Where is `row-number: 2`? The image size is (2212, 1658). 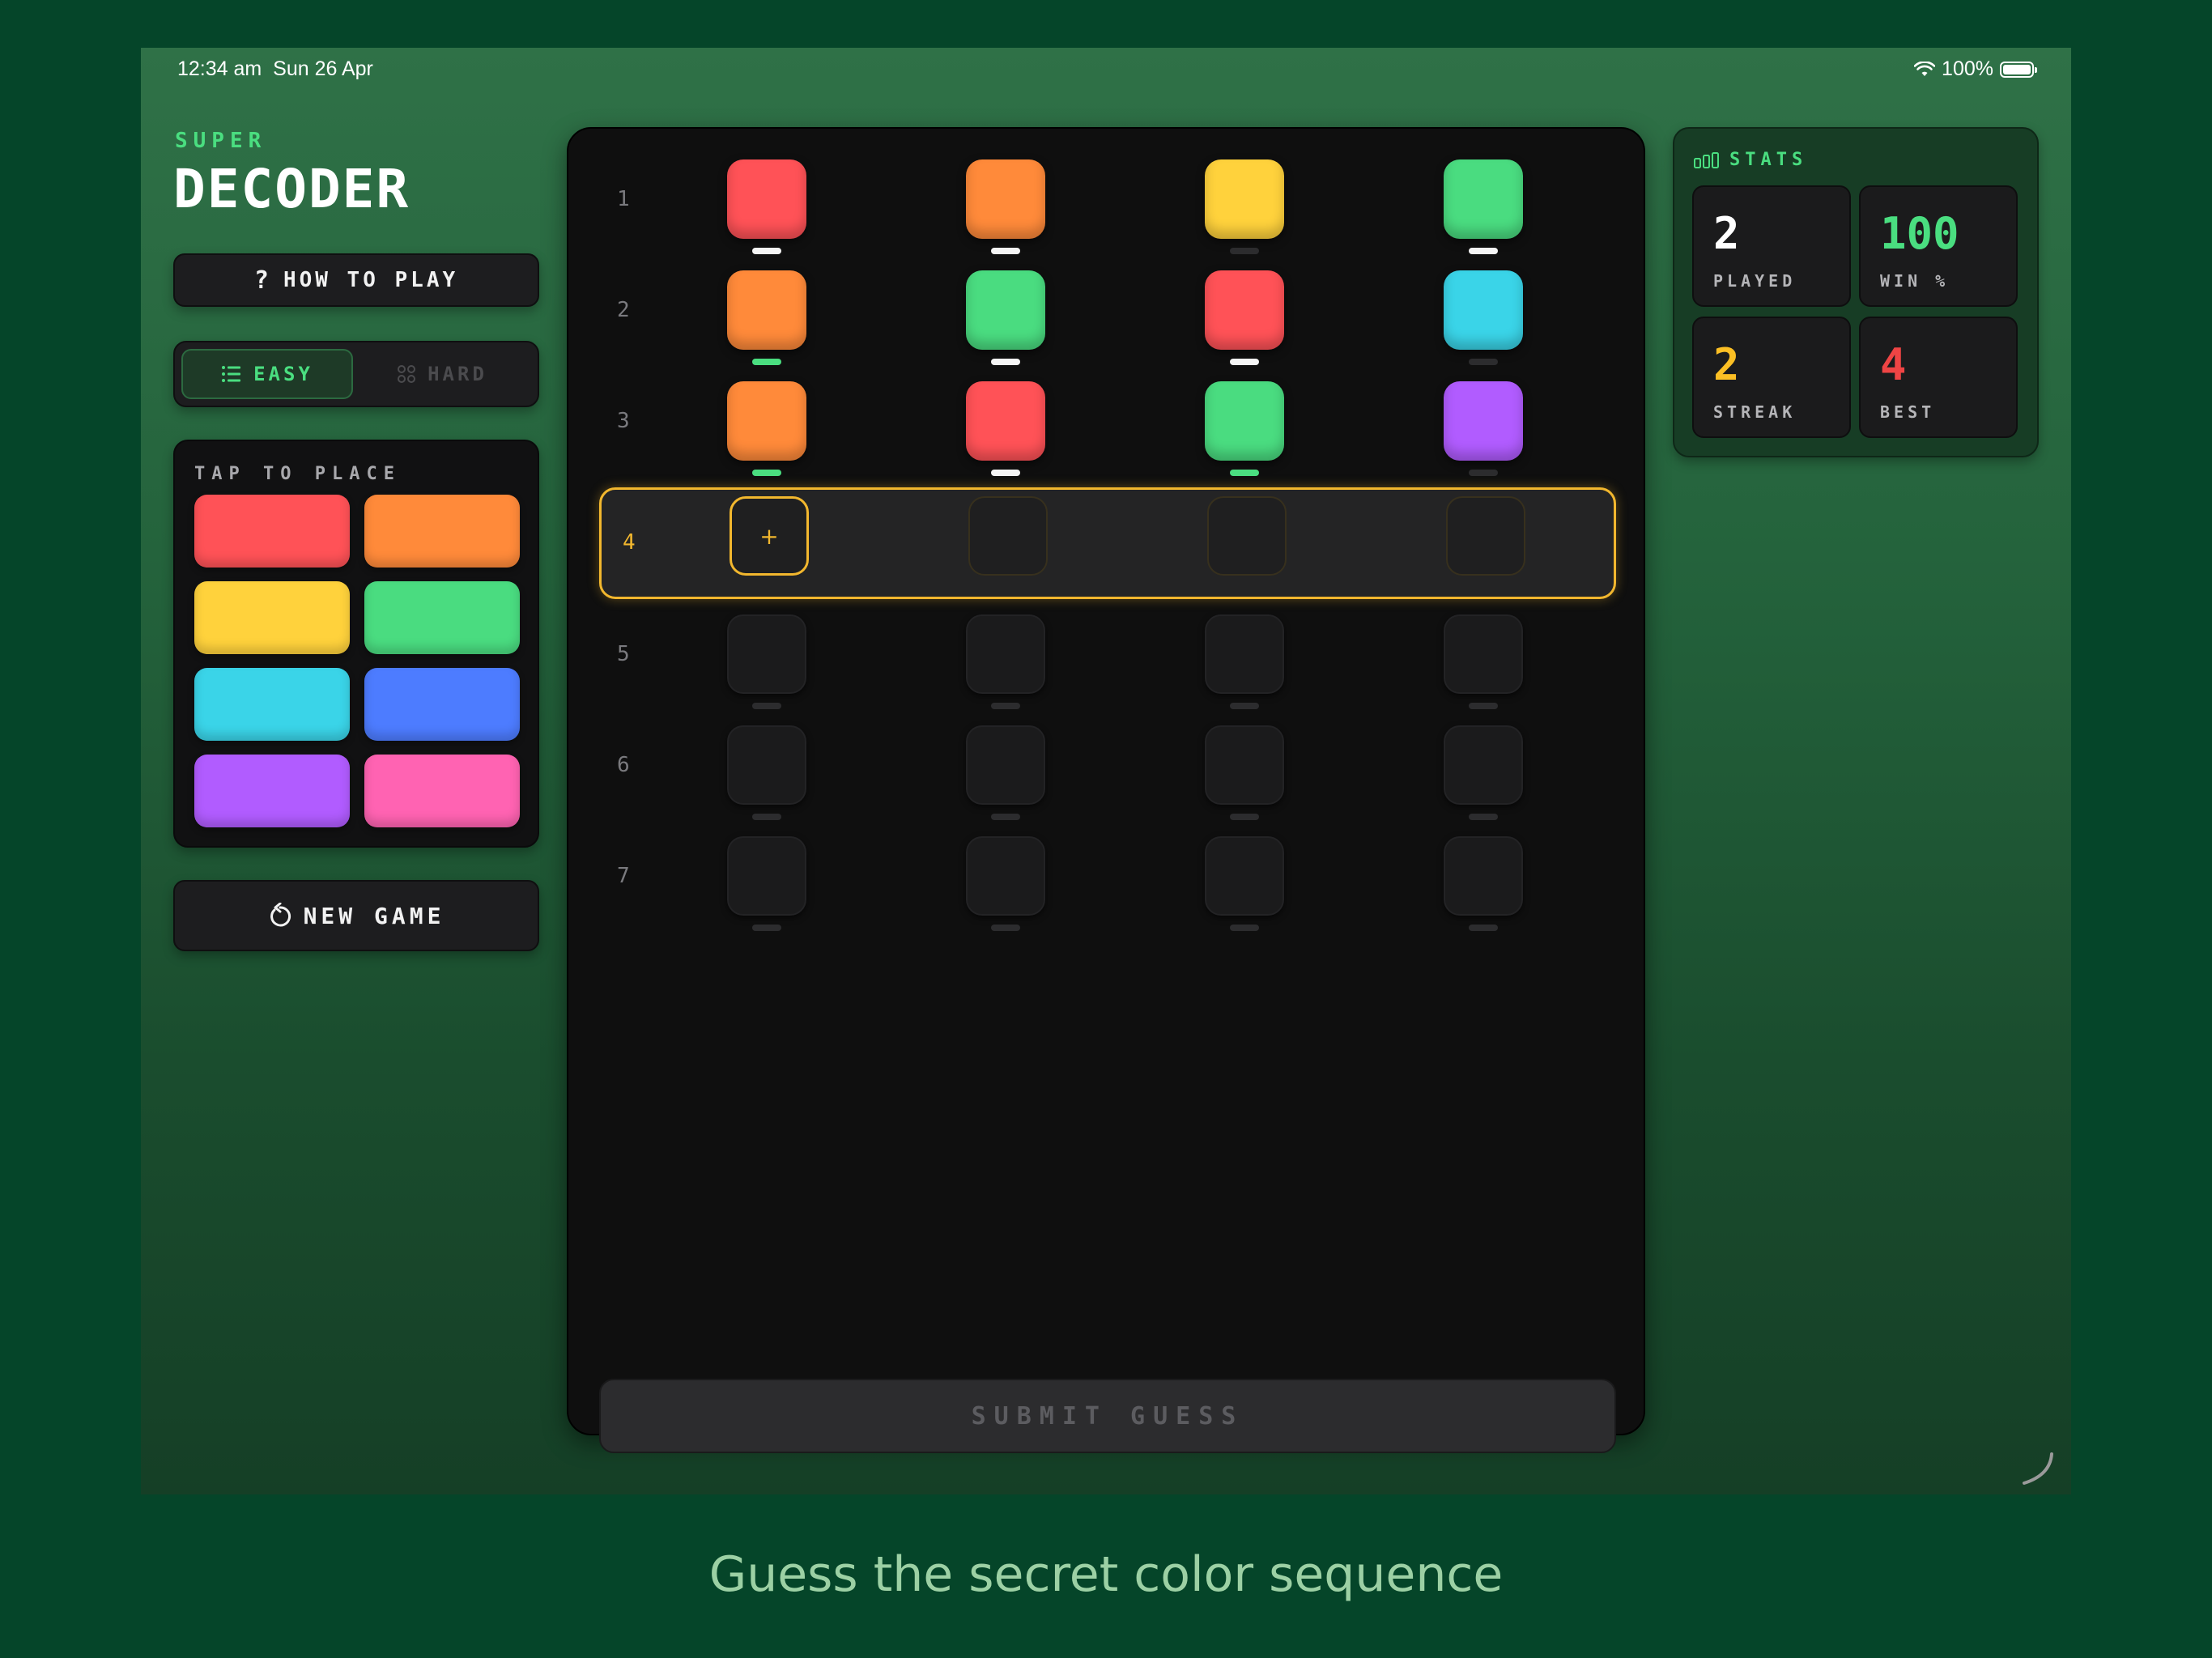 row-number: 2 is located at coordinates (623, 310).